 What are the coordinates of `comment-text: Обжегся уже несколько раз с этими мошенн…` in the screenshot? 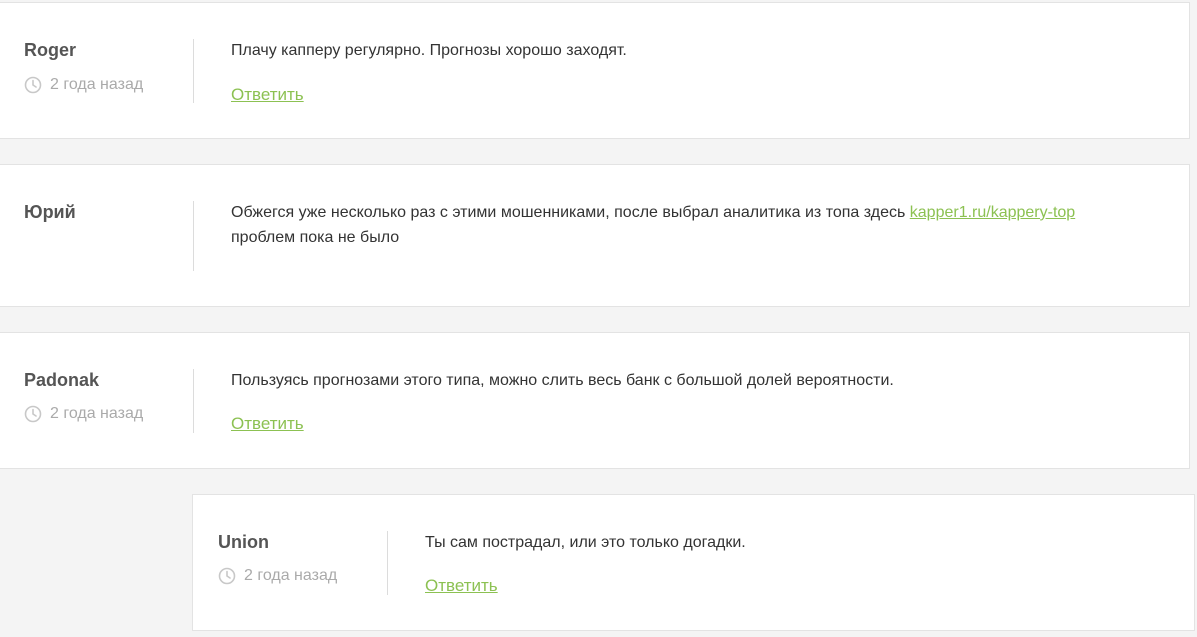 It's located at (703, 225).